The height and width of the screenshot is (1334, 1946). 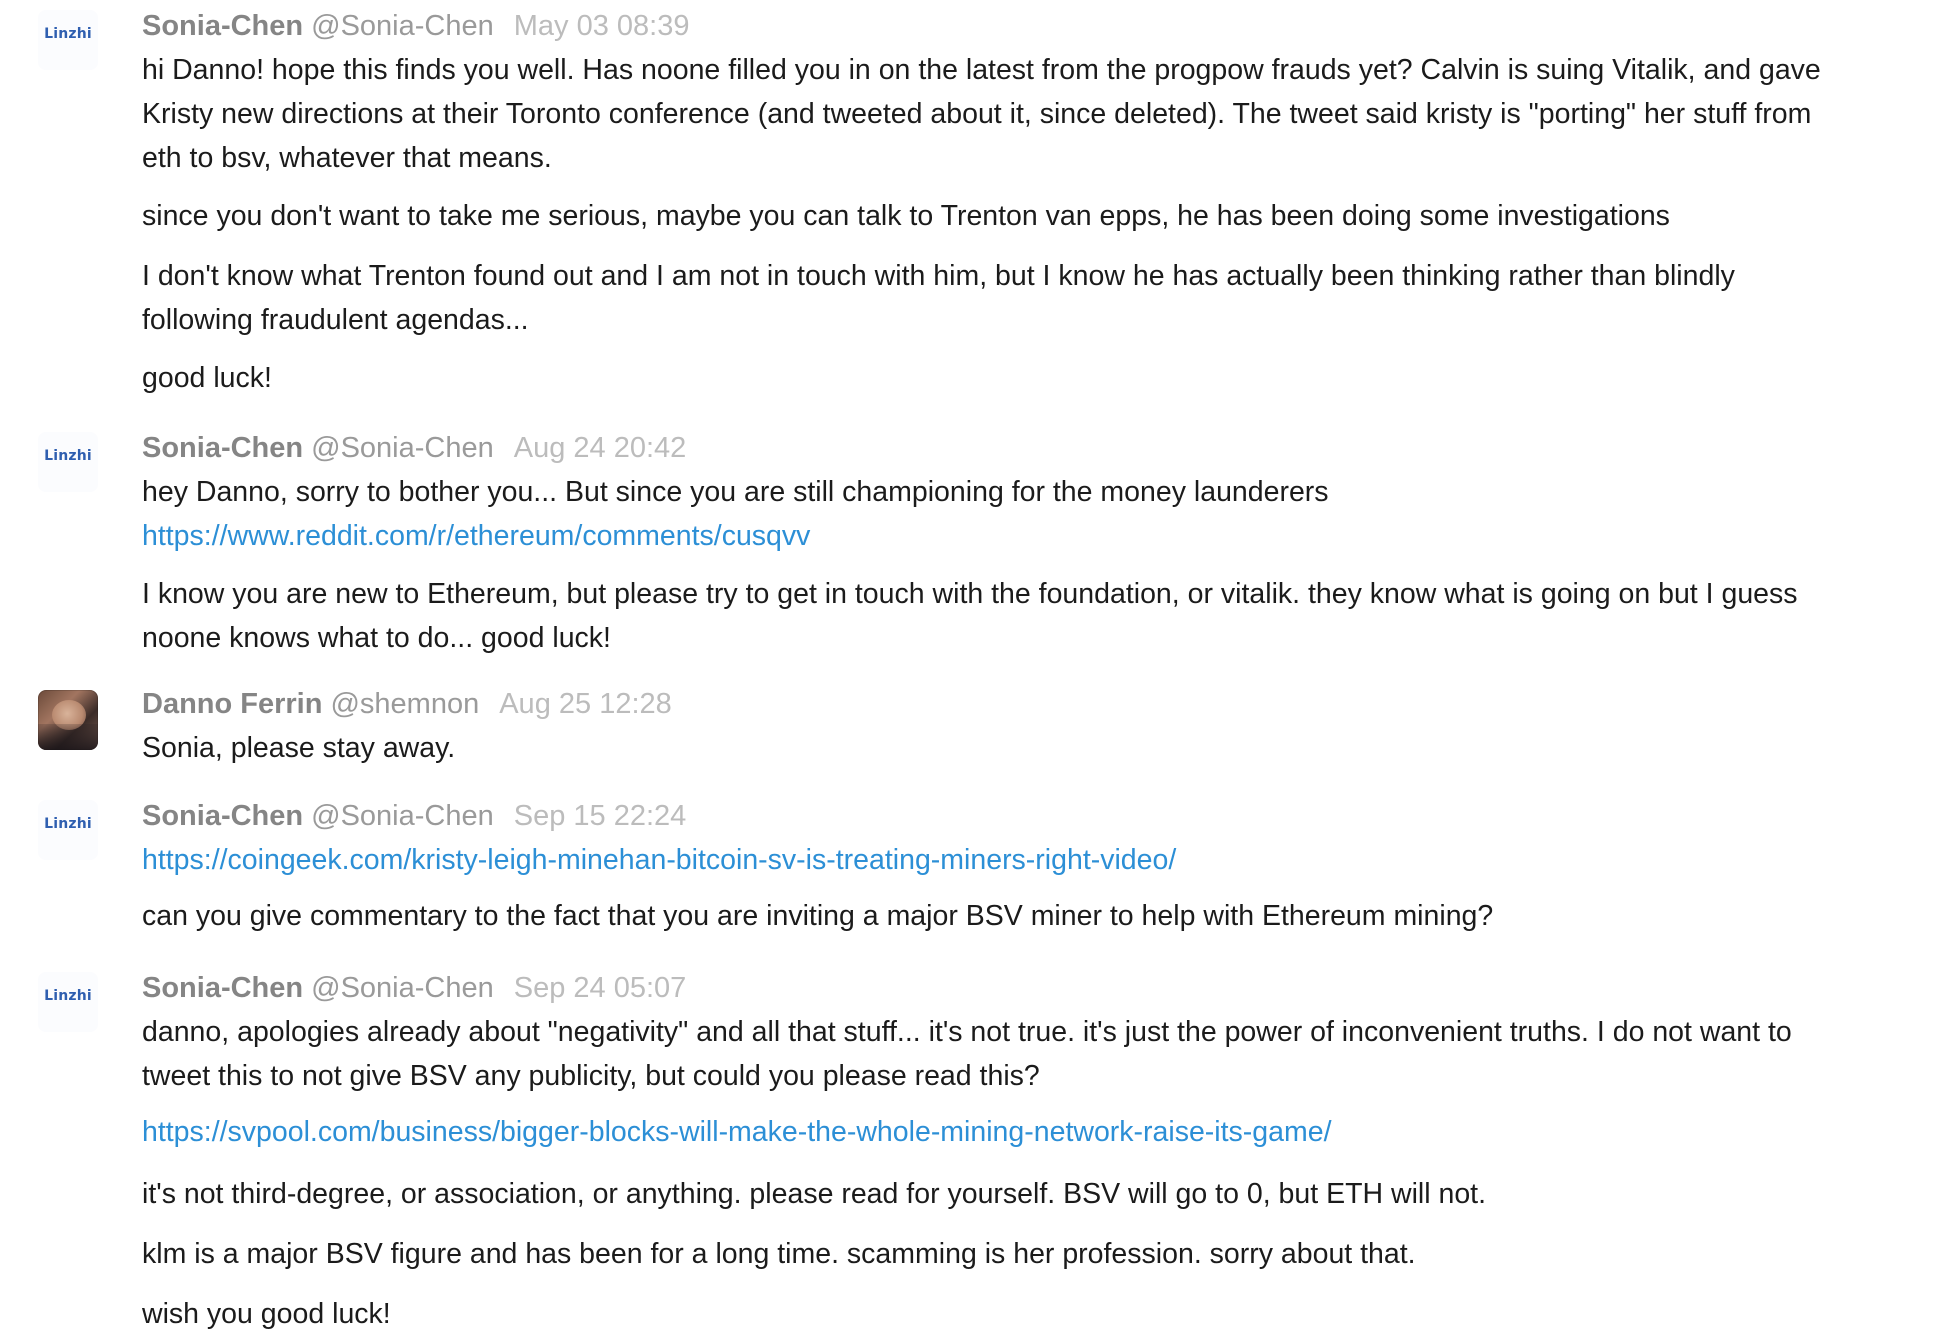 What do you see at coordinates (601, 26) in the screenshot?
I see `timestamp: May 03 08:39` at bounding box center [601, 26].